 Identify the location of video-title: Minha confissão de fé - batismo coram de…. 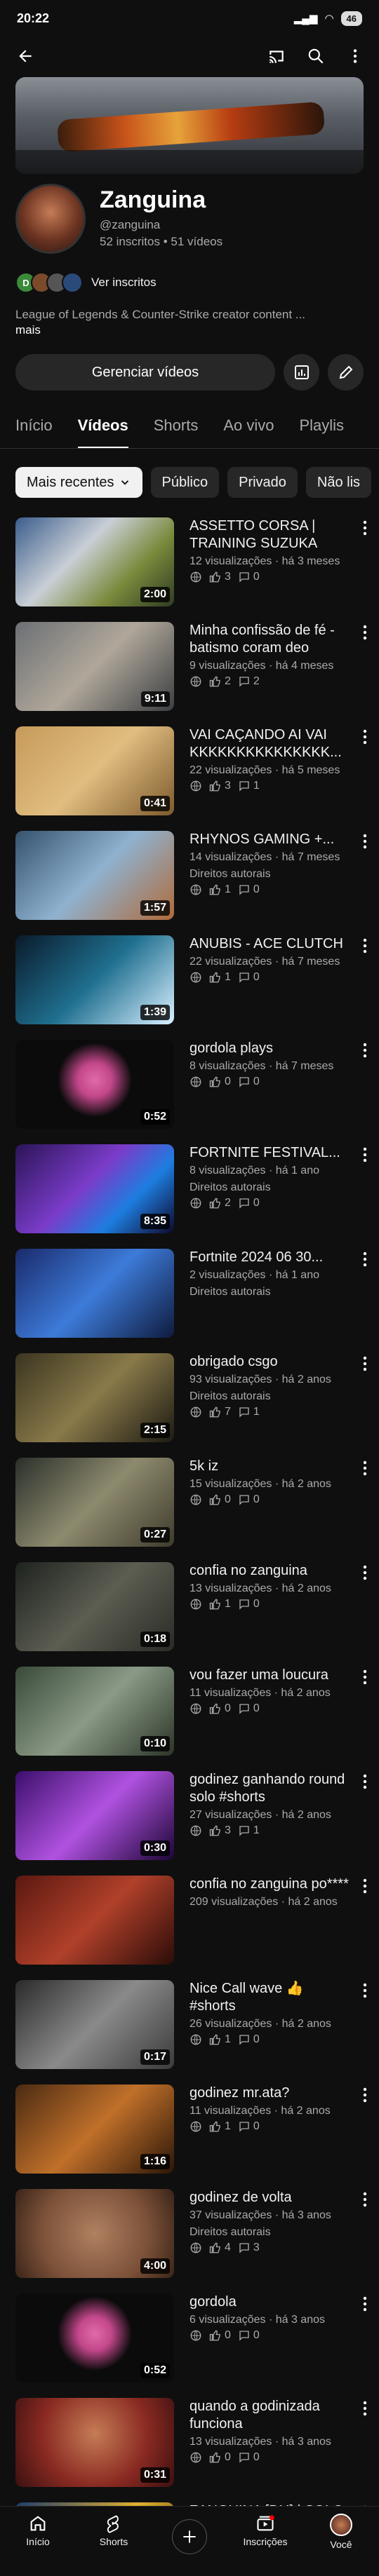
(271, 639).